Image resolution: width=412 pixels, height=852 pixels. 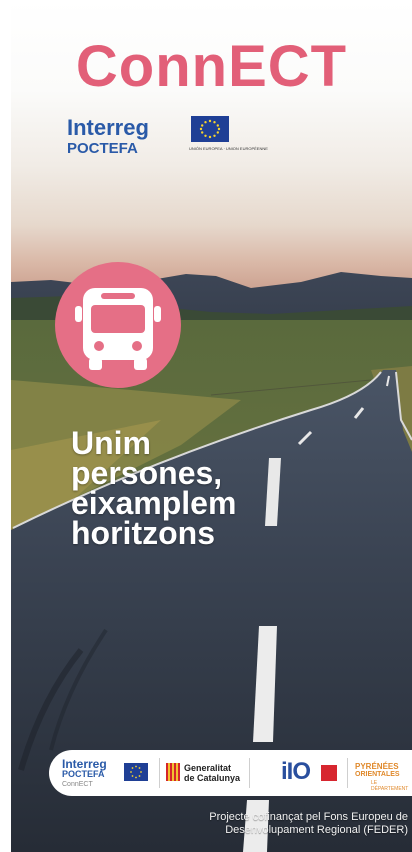 What do you see at coordinates (83, 774) in the screenshot?
I see `partner-poctefa-label: POCTEFA` at bounding box center [83, 774].